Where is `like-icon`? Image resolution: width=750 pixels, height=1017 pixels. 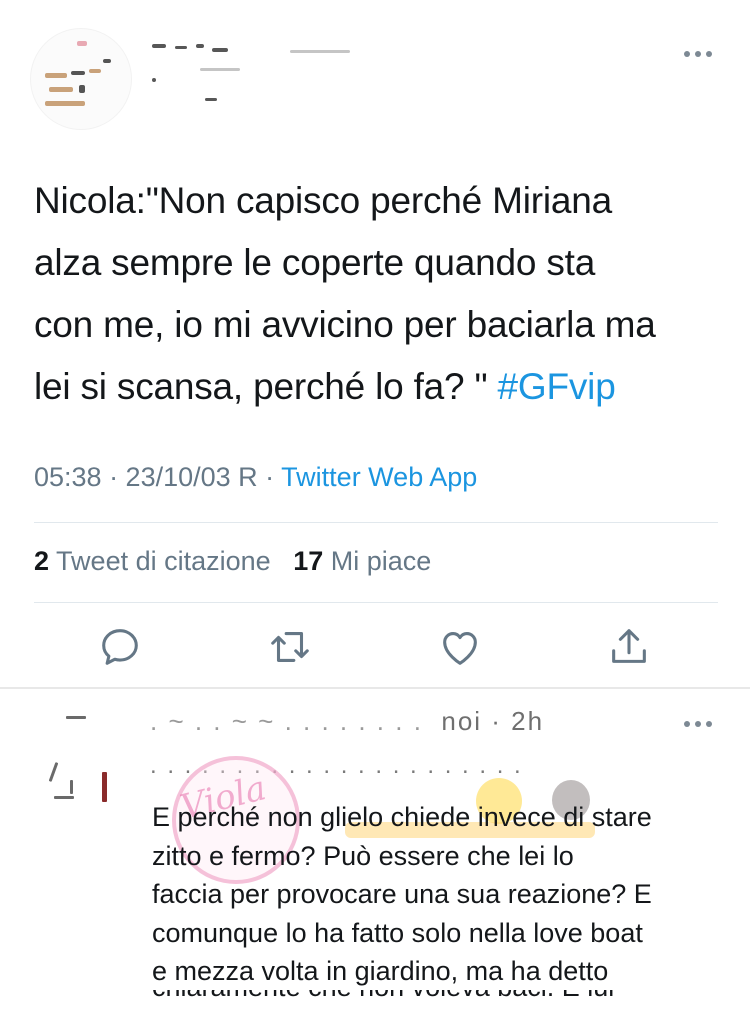 like-icon is located at coordinates (460, 648).